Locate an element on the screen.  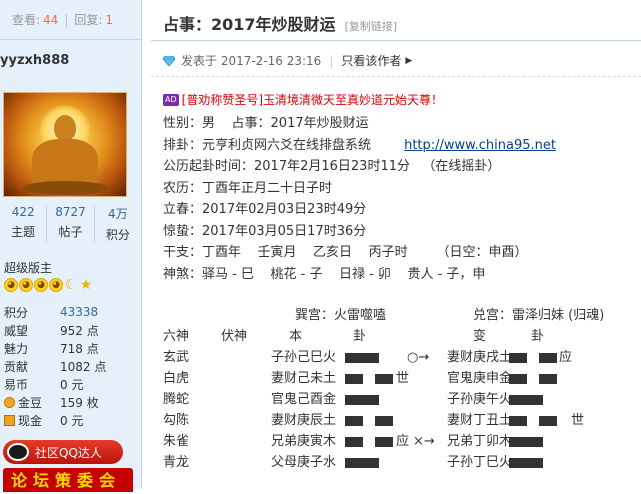
user-stat-posts: 8727 帖子 is located at coordinates (71, 224).